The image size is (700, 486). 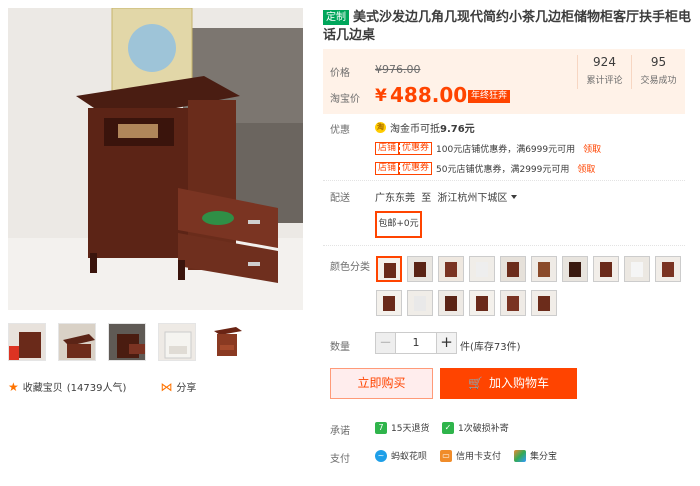 I want to click on favorite-link: ★ 收藏宝贝 (14739人气), so click(x=67, y=387).